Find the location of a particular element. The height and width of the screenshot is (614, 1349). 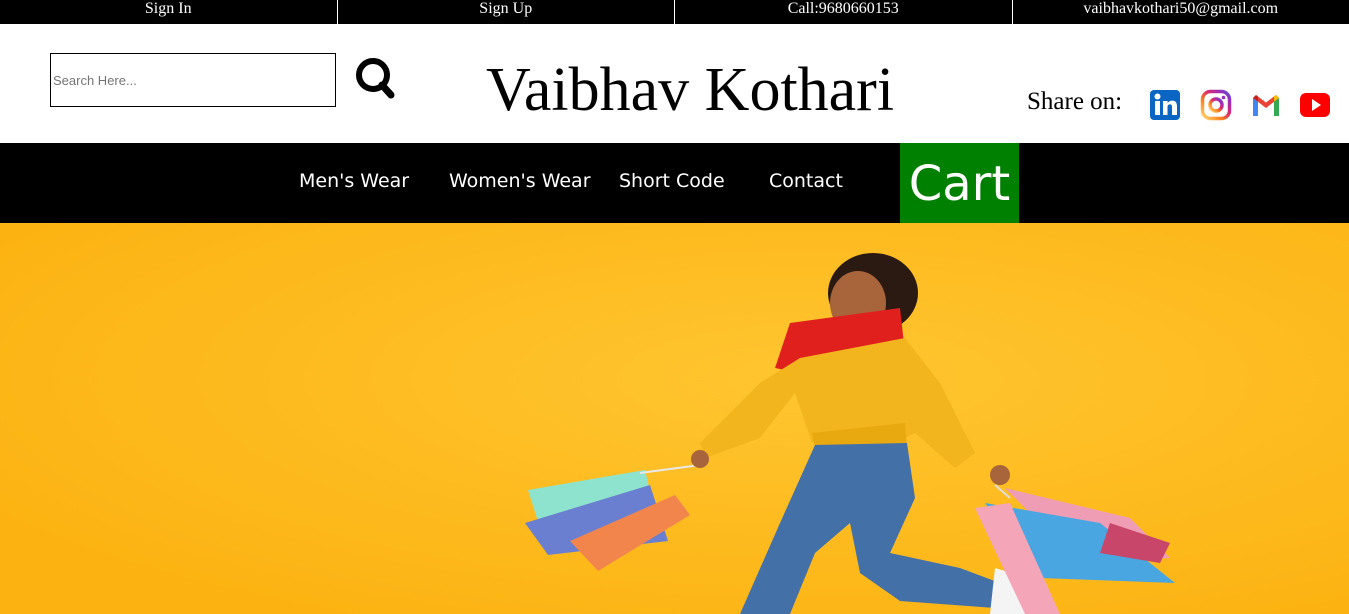

nav-short-code: Short Code is located at coordinates (672, 181).